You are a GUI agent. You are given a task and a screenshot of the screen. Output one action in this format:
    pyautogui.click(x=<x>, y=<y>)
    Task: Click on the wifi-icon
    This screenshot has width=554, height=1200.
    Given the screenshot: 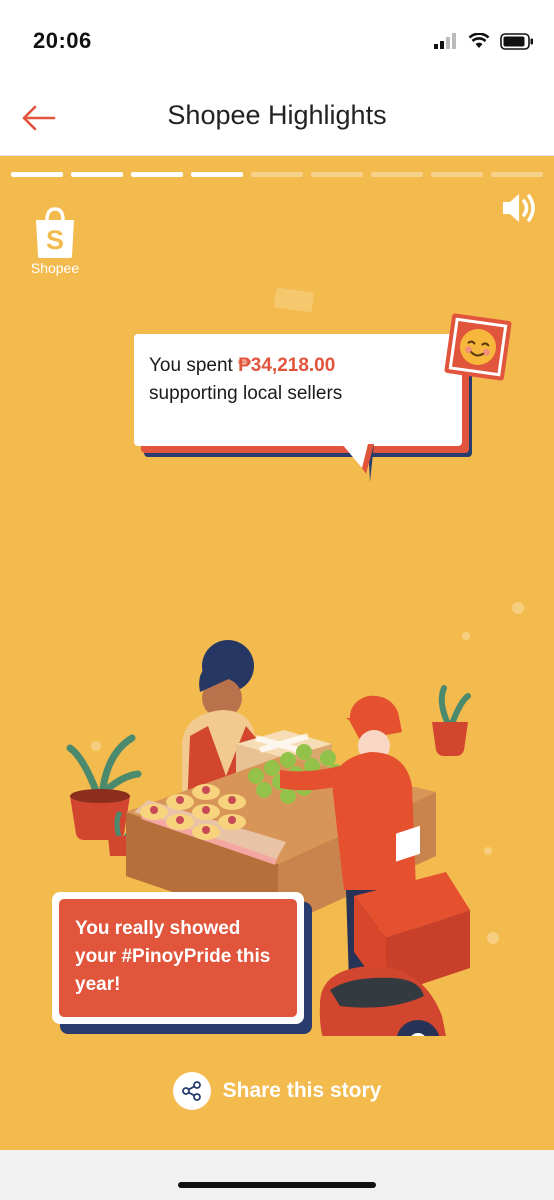 What is the action you would take?
    pyautogui.click(x=479, y=40)
    